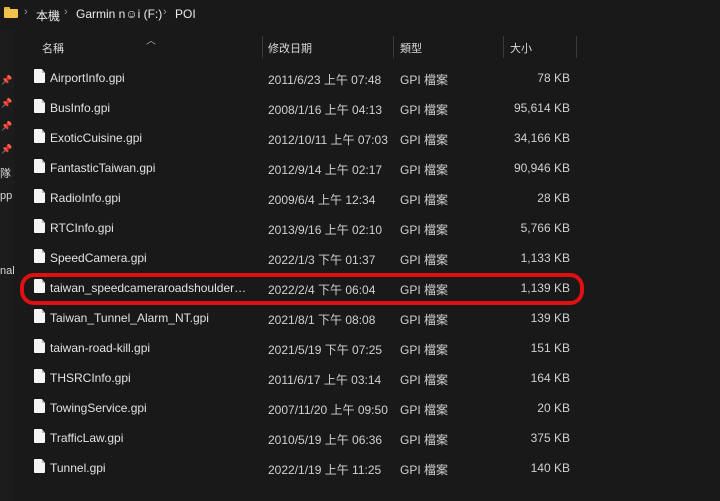 The height and width of the screenshot is (501, 720). Describe the element at coordinates (553, 78) in the screenshot. I see `file-size: 78 KB` at that location.